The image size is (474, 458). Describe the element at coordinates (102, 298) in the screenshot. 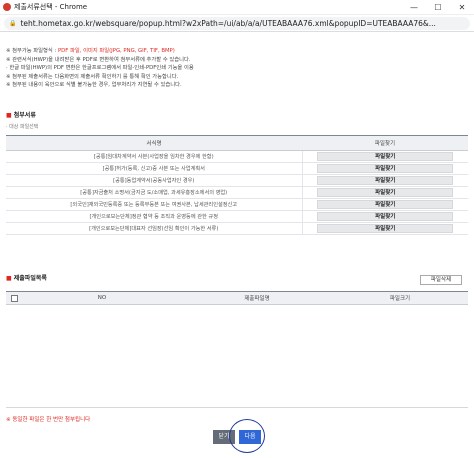

I see `column-header-no: NO` at that location.